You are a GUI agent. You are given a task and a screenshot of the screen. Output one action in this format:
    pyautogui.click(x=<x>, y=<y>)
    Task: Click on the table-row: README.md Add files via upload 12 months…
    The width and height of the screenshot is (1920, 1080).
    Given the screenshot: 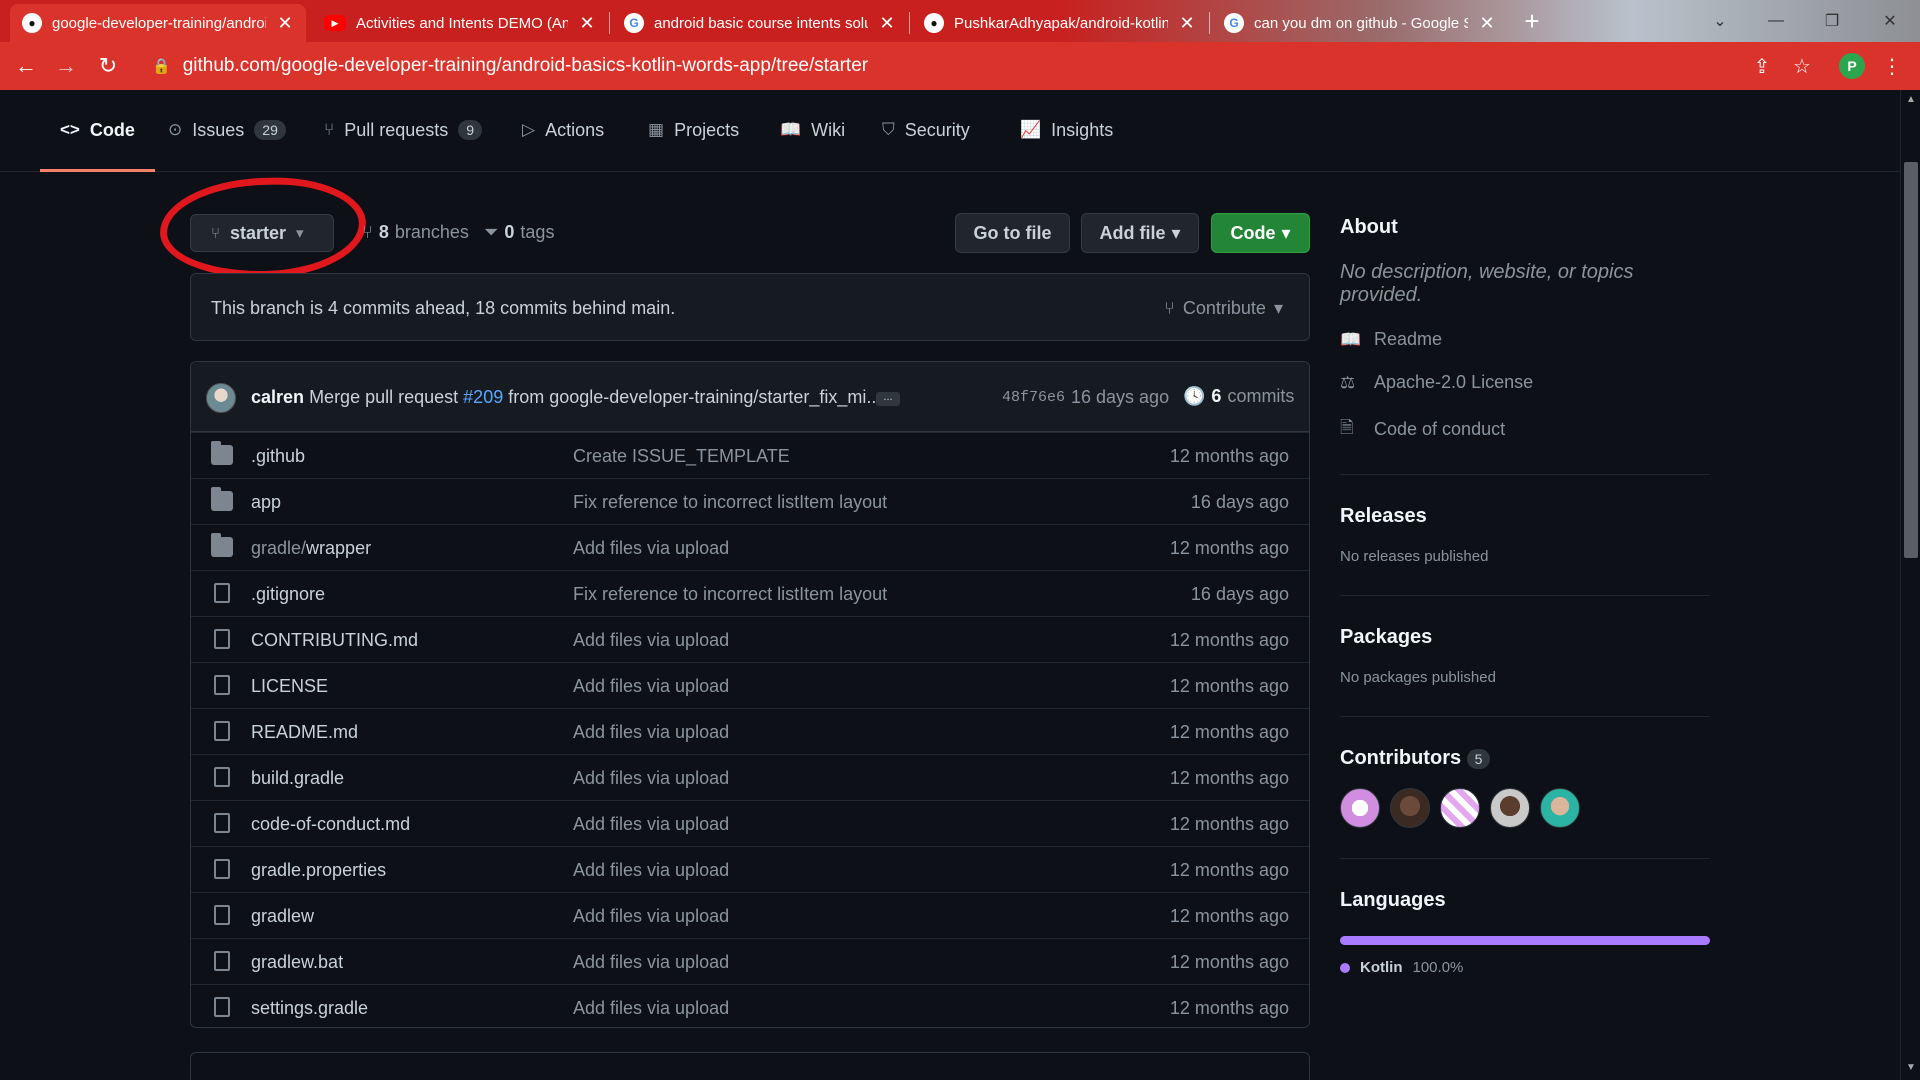 What is the action you would take?
    pyautogui.click(x=750, y=731)
    